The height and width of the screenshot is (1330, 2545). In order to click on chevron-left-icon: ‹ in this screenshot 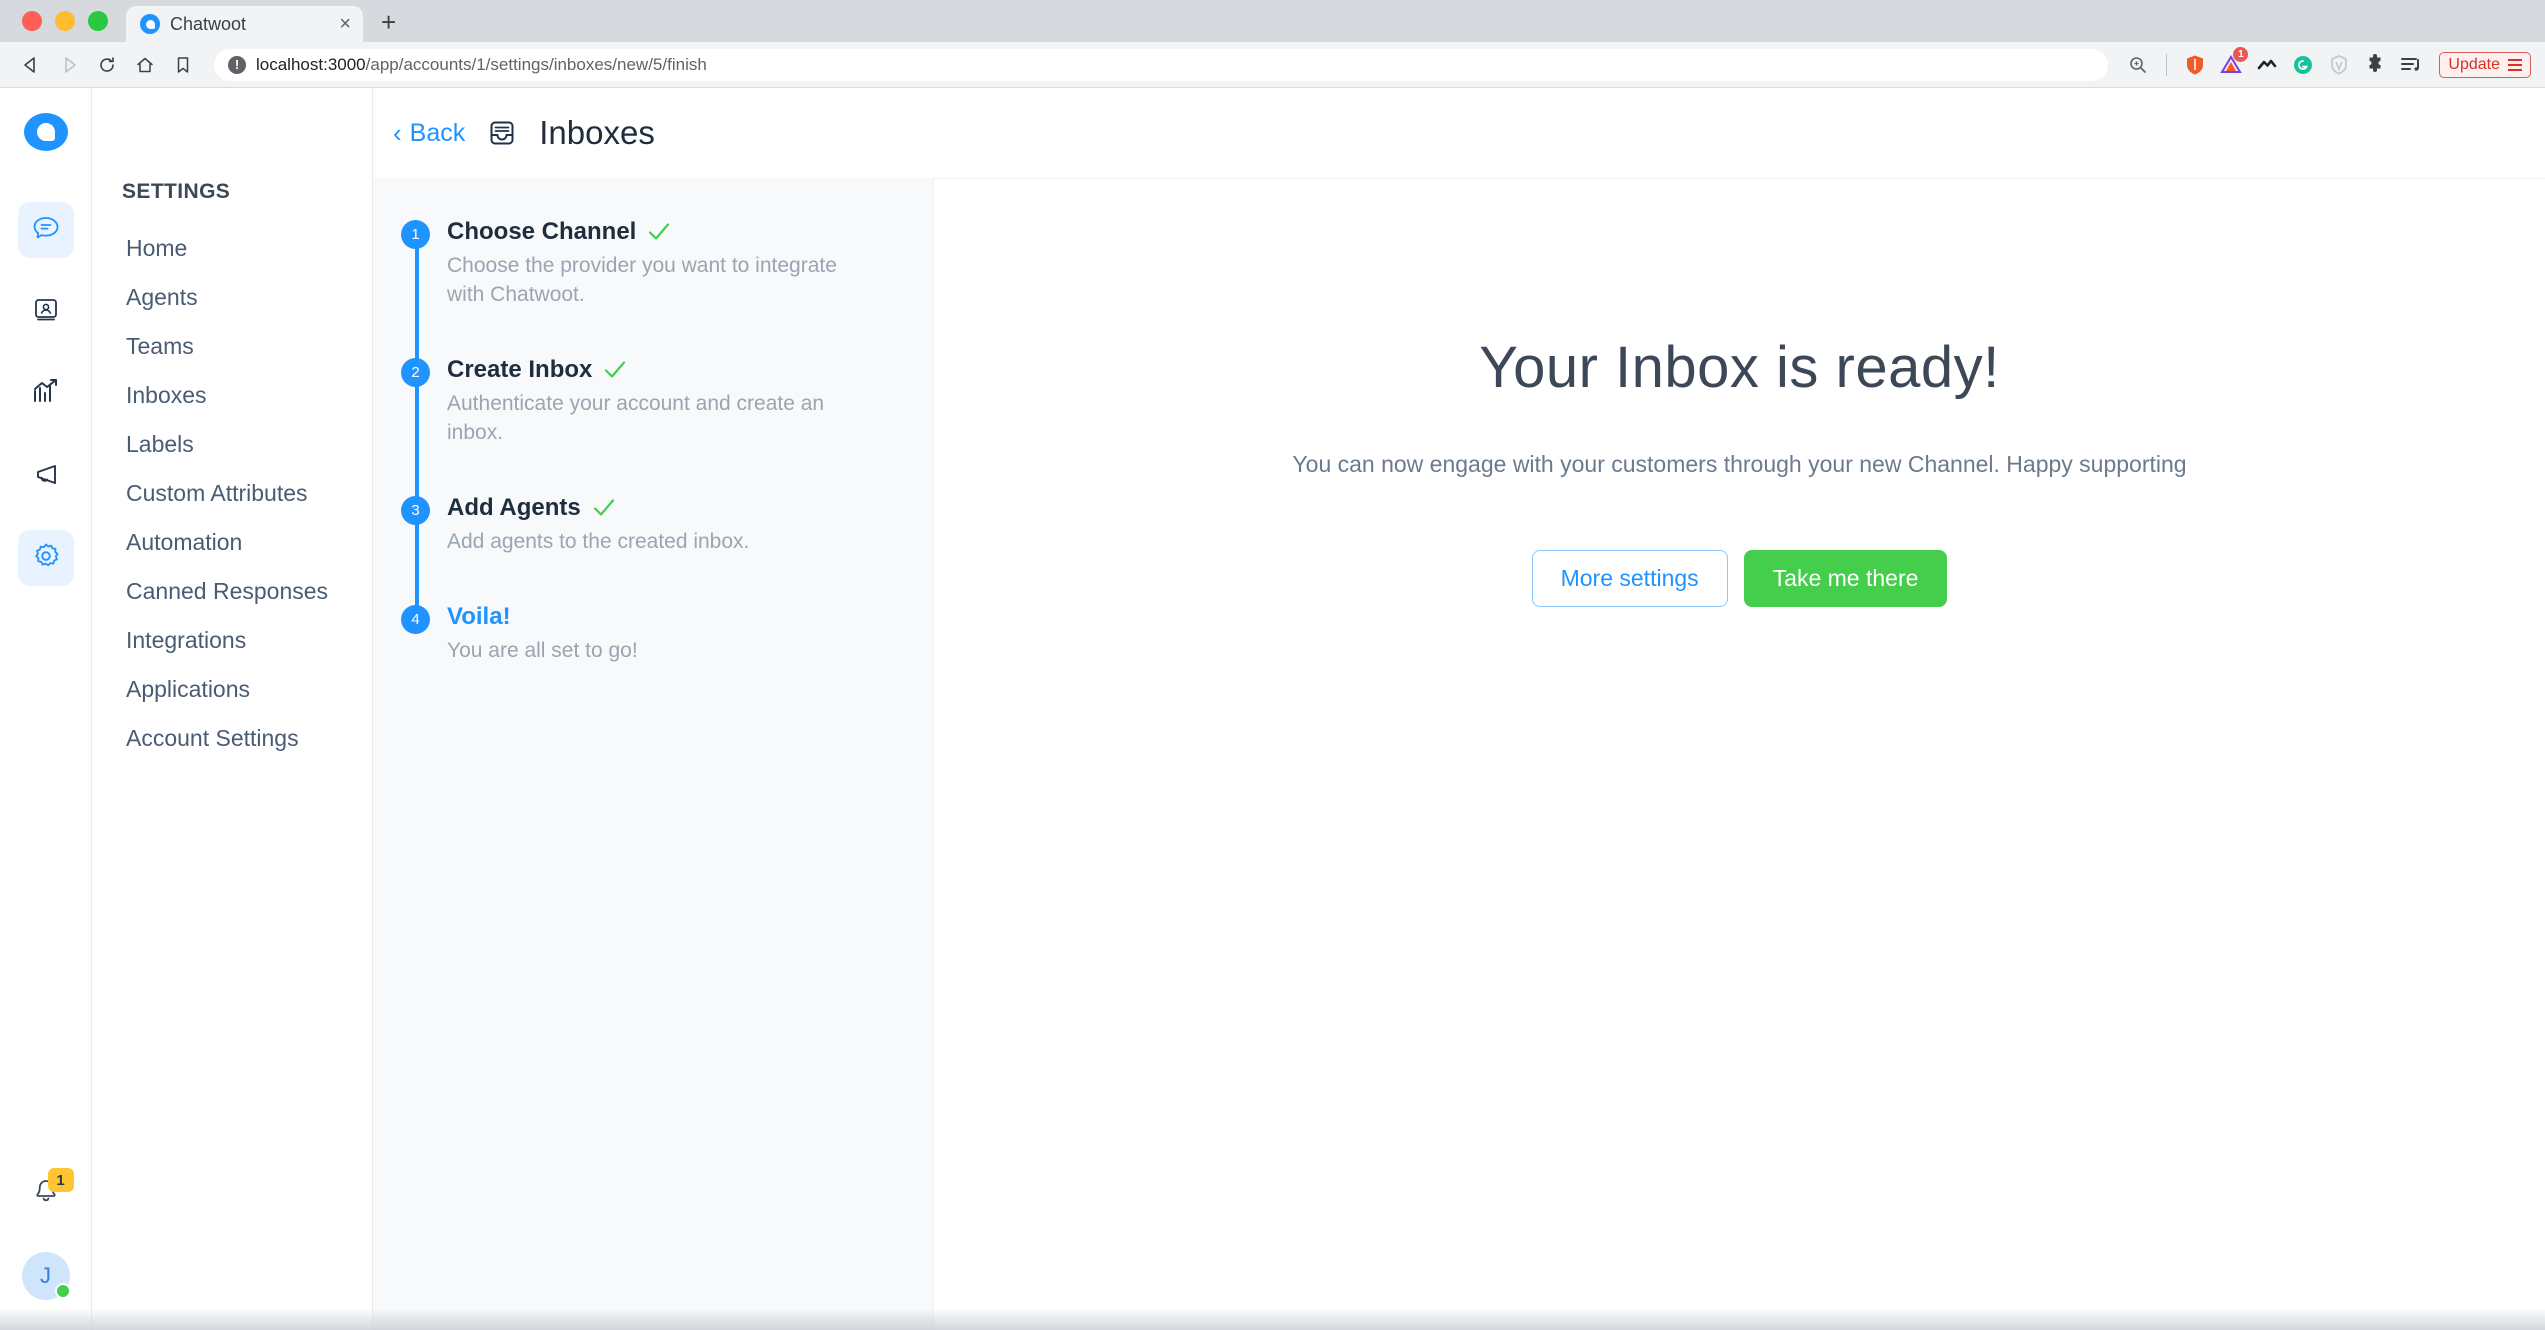, I will do `click(397, 133)`.